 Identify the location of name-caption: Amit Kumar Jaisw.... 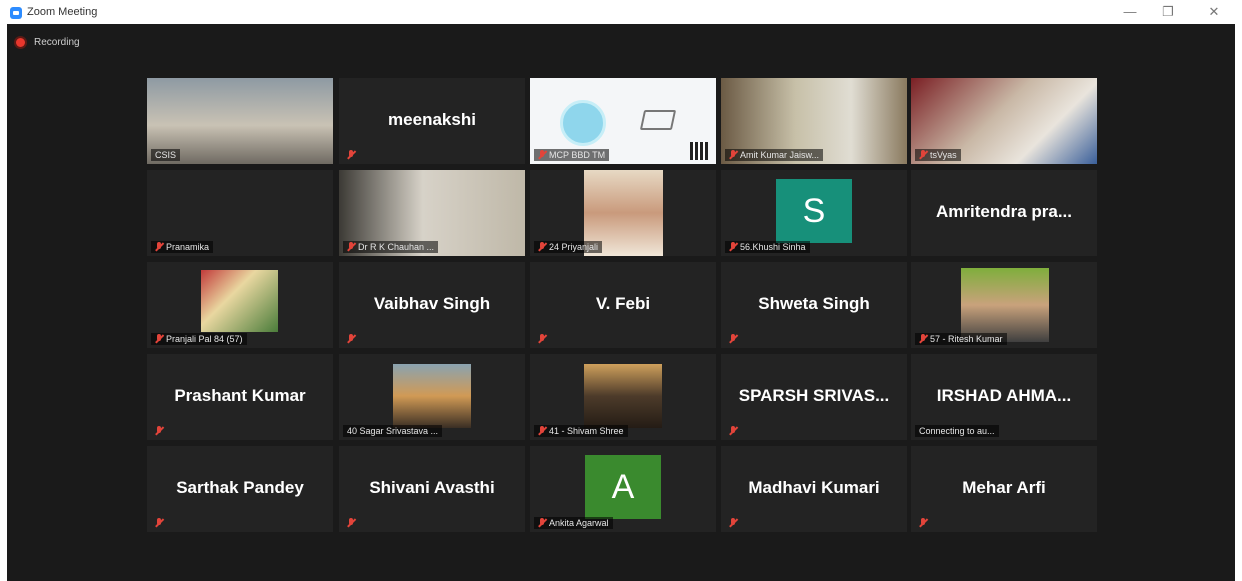
(774, 155).